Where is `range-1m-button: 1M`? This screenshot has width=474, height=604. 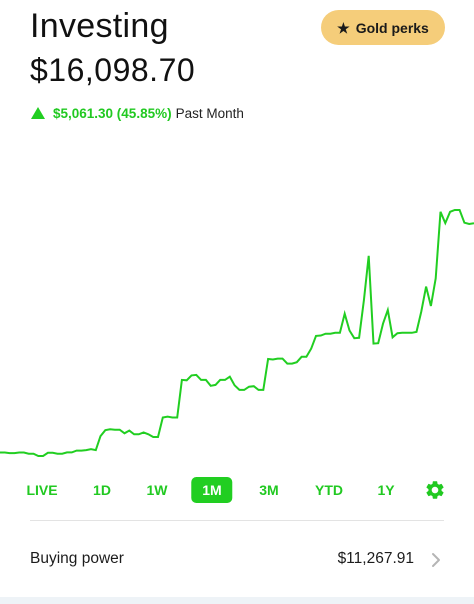
range-1m-button: 1M is located at coordinates (212, 490).